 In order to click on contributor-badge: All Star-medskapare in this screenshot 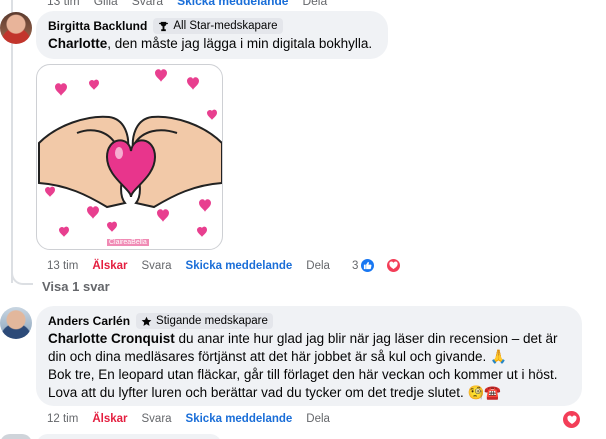, I will do `click(218, 26)`.